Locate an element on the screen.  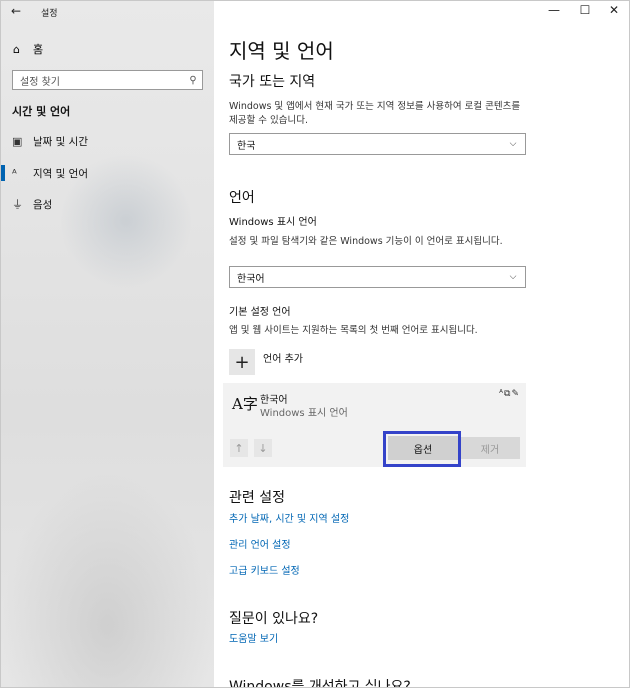
display-language-label: Windows 표시 언어 is located at coordinates (273, 222).